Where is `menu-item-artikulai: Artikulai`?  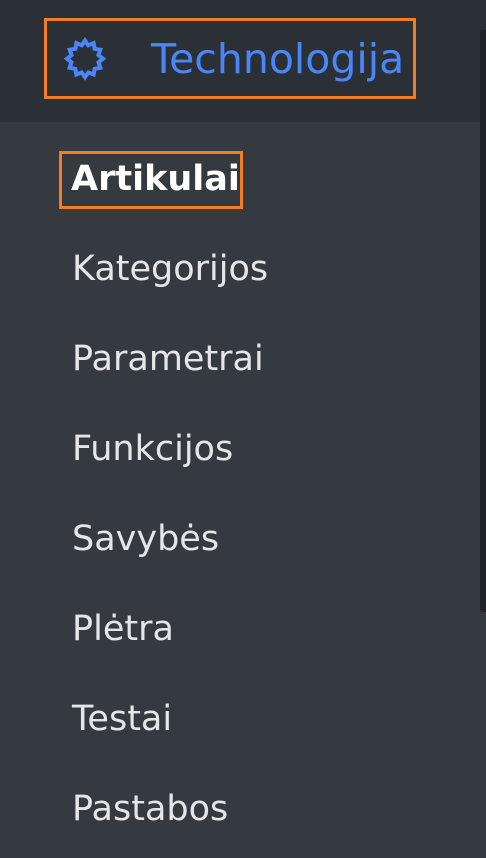 menu-item-artikulai: Artikulai is located at coordinates (151, 180).